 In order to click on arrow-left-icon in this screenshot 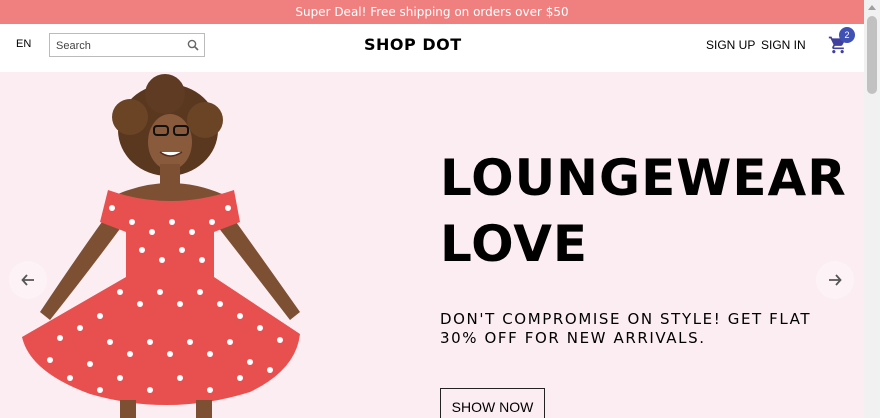, I will do `click(27, 280)`.